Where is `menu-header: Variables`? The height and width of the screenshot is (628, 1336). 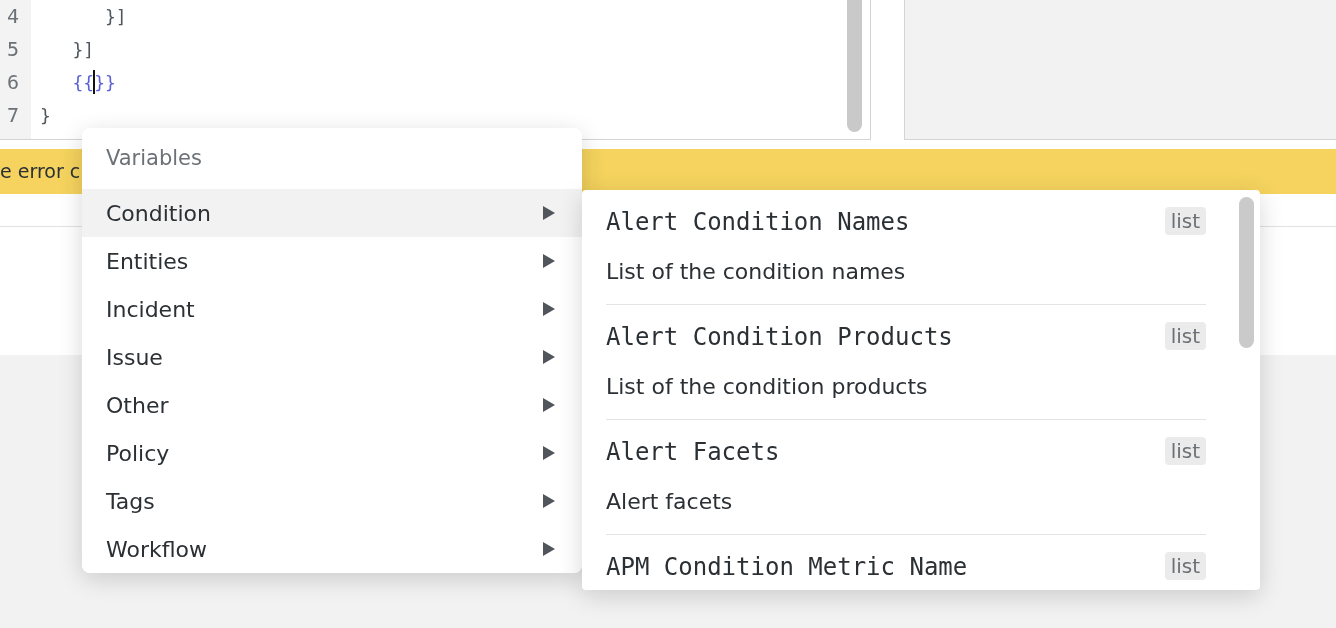
menu-header: Variables is located at coordinates (154, 158).